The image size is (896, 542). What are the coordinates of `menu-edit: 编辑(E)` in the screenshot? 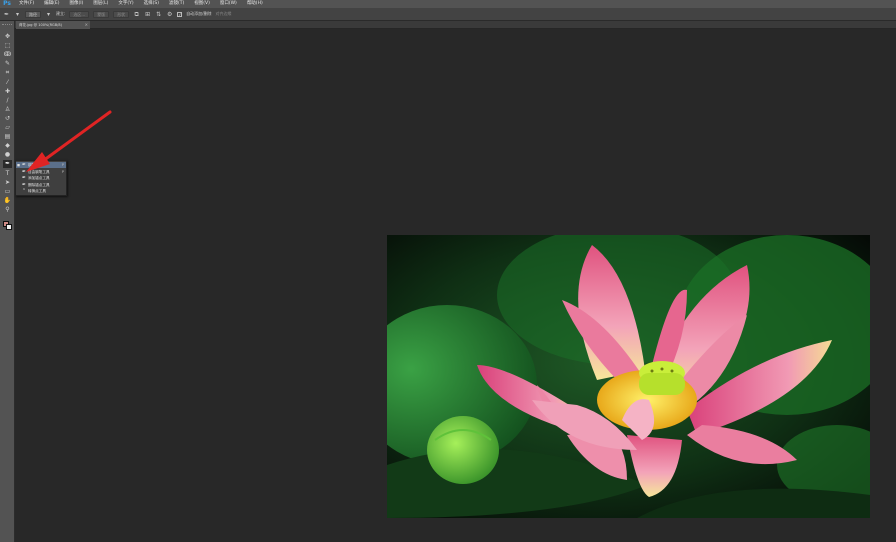 It's located at (51, 4).